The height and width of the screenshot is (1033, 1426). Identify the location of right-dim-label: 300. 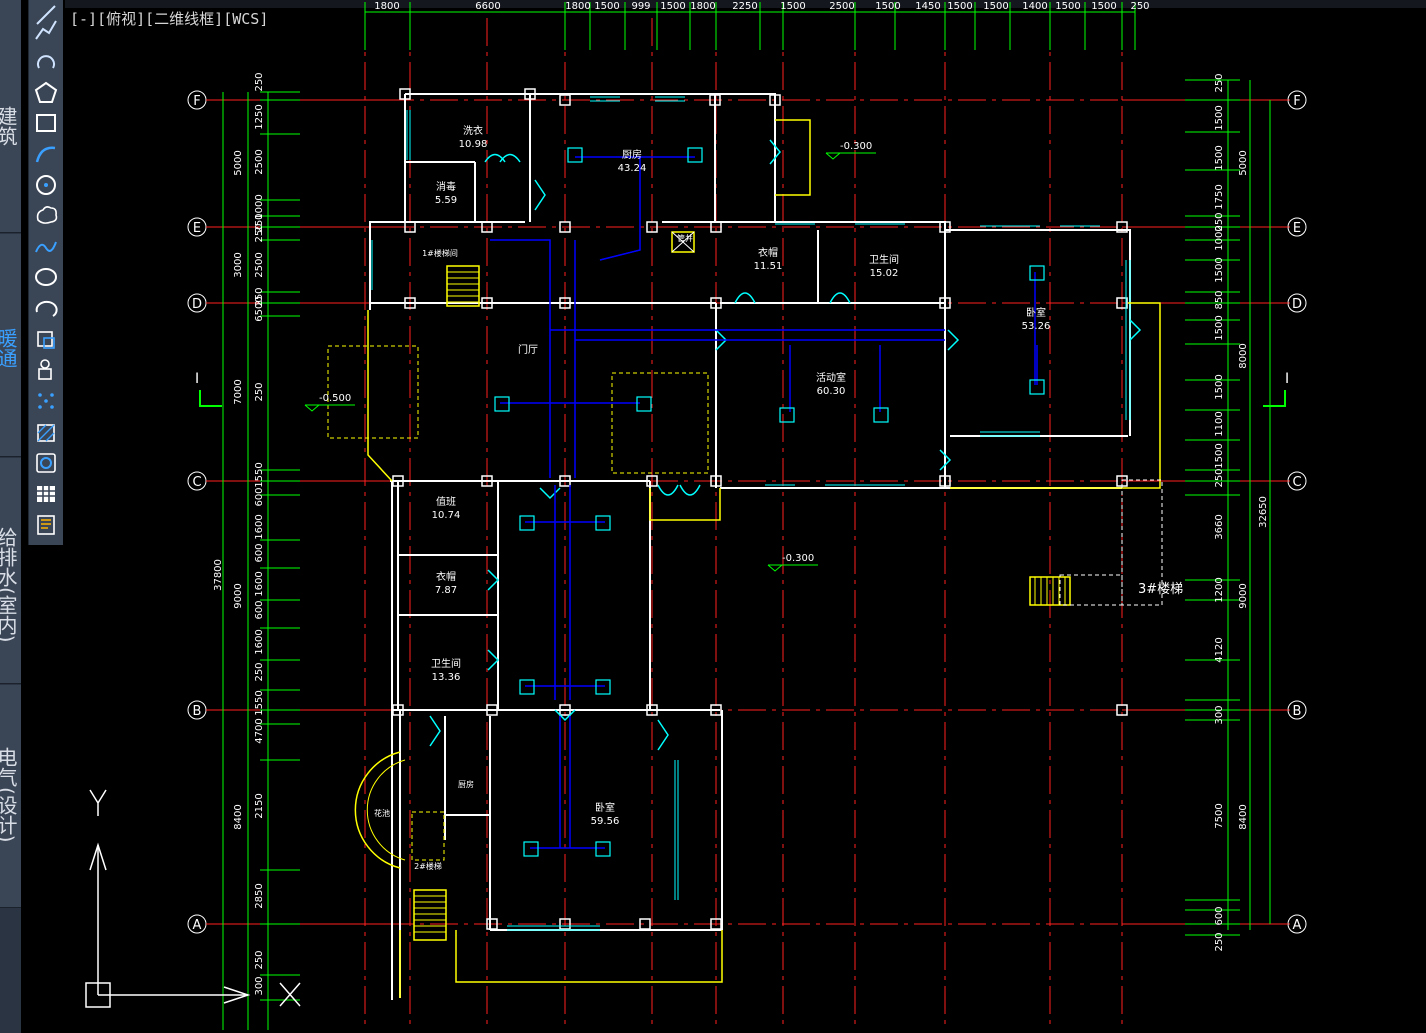
(1219, 714).